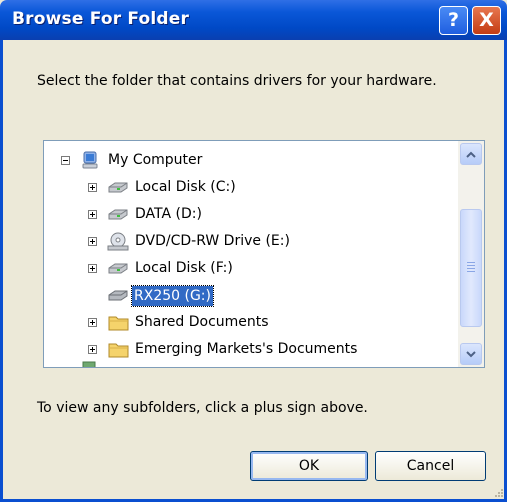 The height and width of the screenshot is (502, 507). What do you see at coordinates (1, 271) in the screenshot?
I see `window-border-left` at bounding box center [1, 271].